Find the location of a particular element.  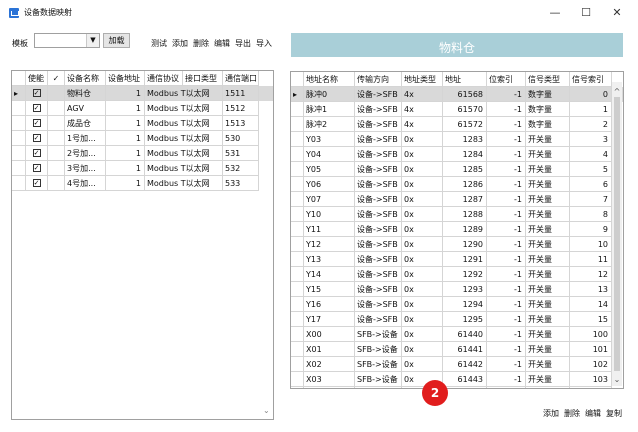

signal-cell: Y04 is located at coordinates (329, 154).